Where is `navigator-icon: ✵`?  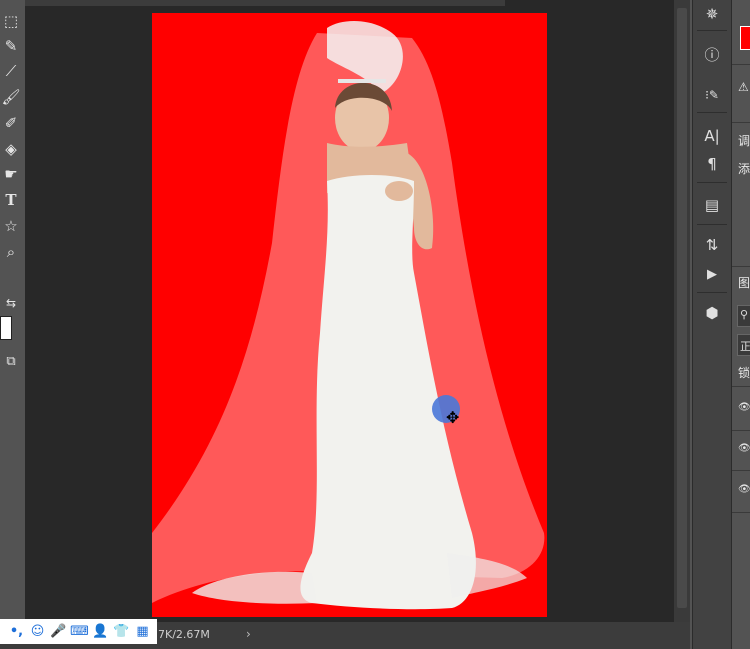
navigator-icon: ✵ is located at coordinates (712, 14).